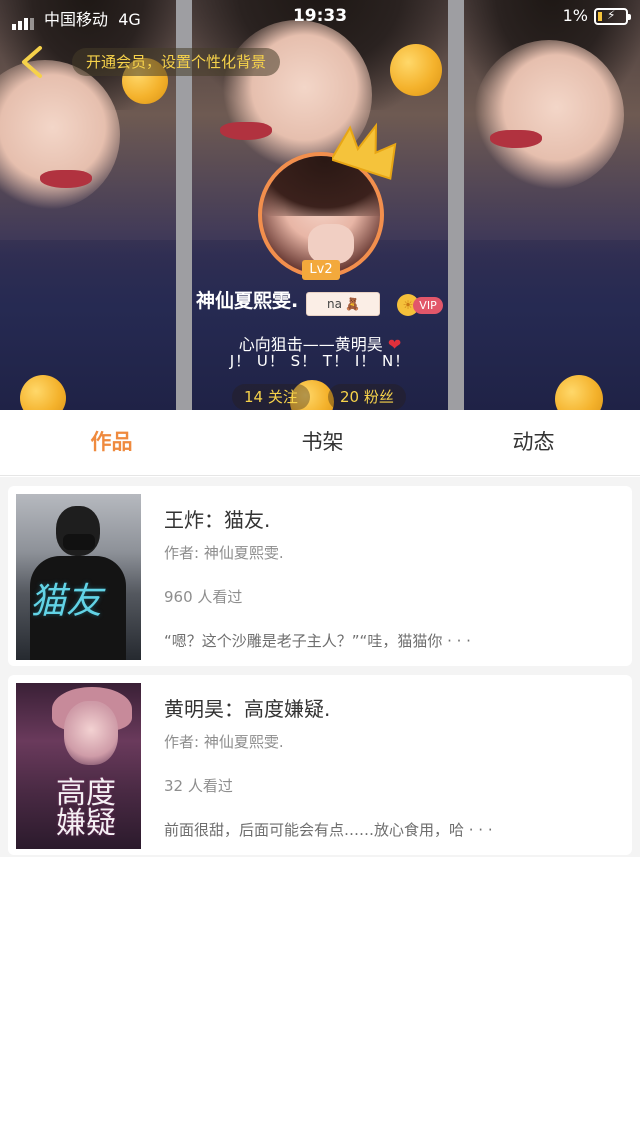 This screenshot has height=1138, width=640. Describe the element at coordinates (352, 304) in the screenshot. I see `bear-icon: 🧸` at that location.